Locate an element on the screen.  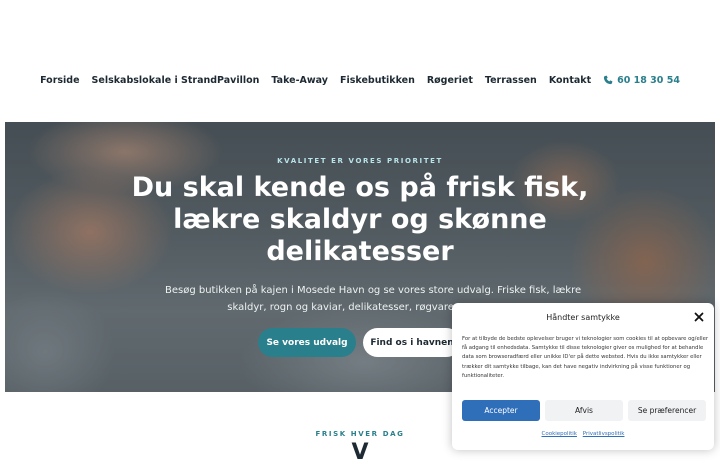
close-icon is located at coordinates (699, 317).